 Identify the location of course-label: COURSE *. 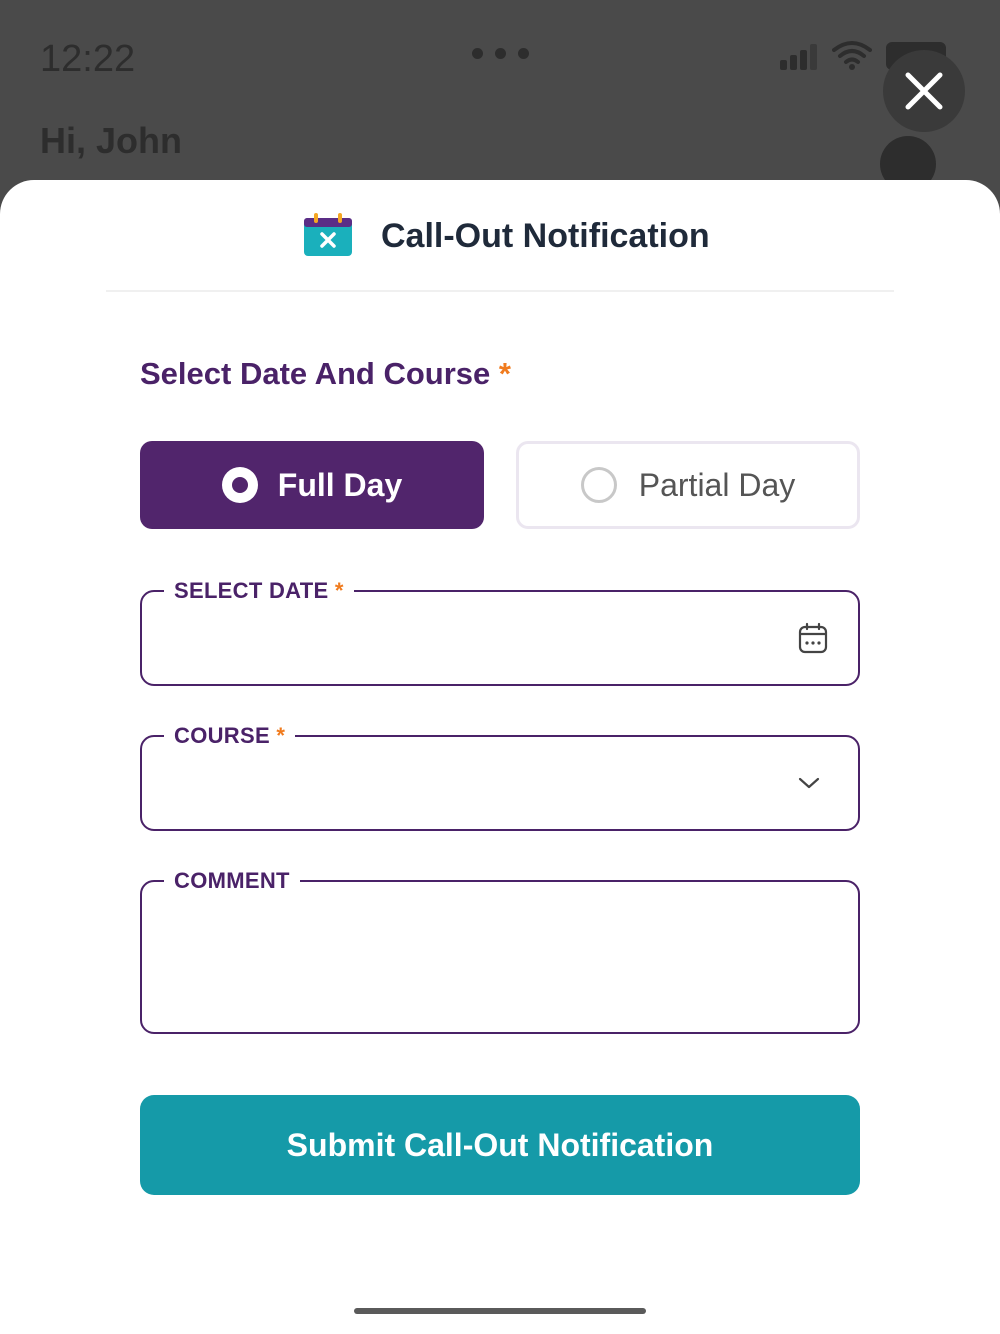
(230, 736).